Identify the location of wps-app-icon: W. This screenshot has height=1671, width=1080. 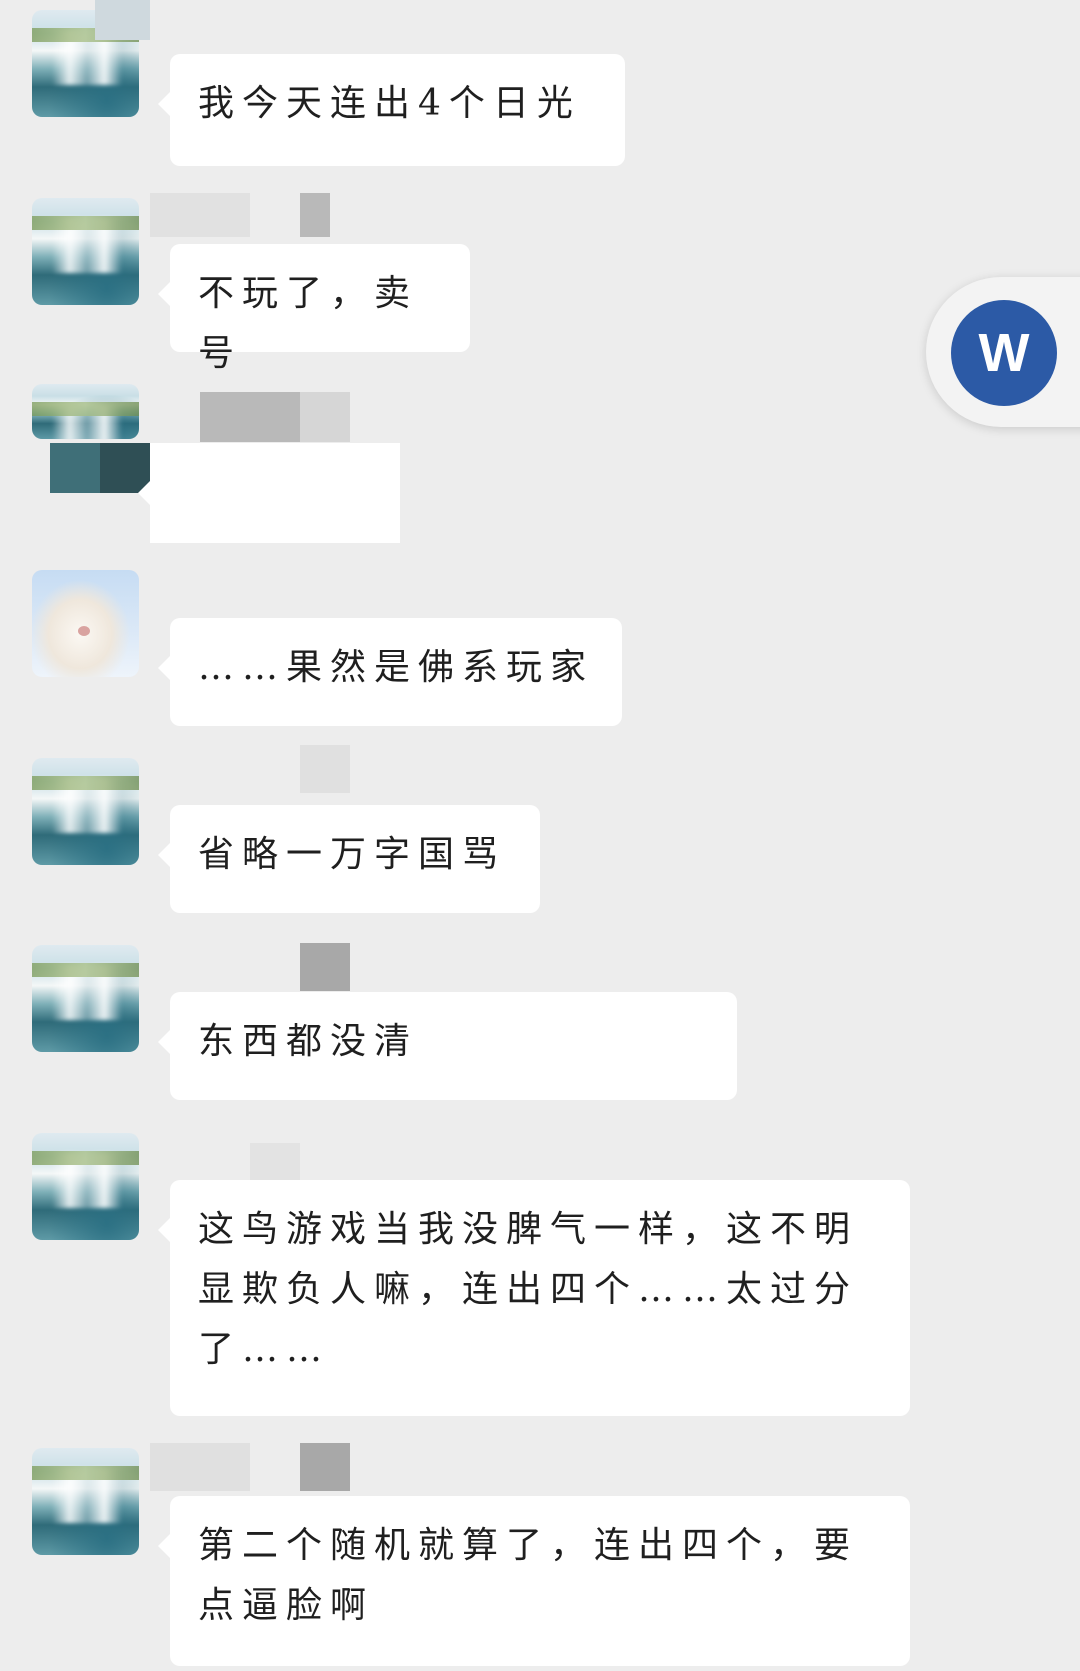
(1004, 353).